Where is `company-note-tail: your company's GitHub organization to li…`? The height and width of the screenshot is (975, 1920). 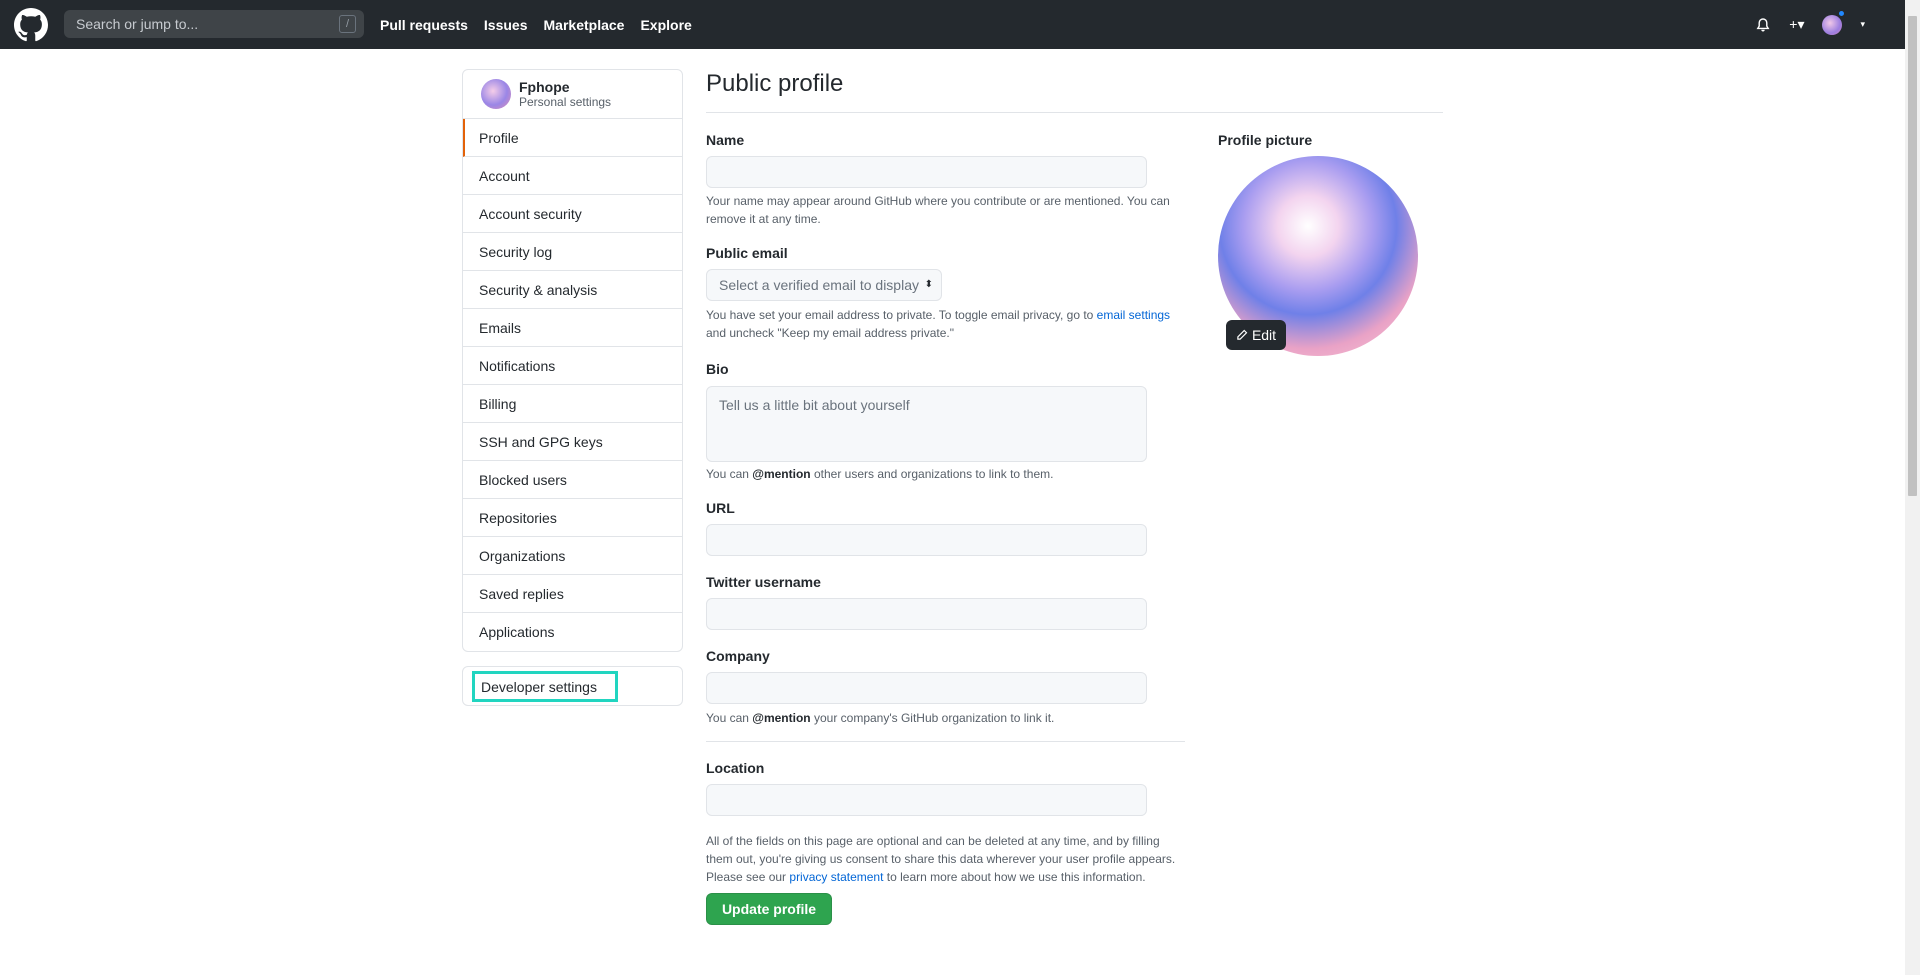 company-note-tail: your company's GitHub organization to li… is located at coordinates (932, 718).